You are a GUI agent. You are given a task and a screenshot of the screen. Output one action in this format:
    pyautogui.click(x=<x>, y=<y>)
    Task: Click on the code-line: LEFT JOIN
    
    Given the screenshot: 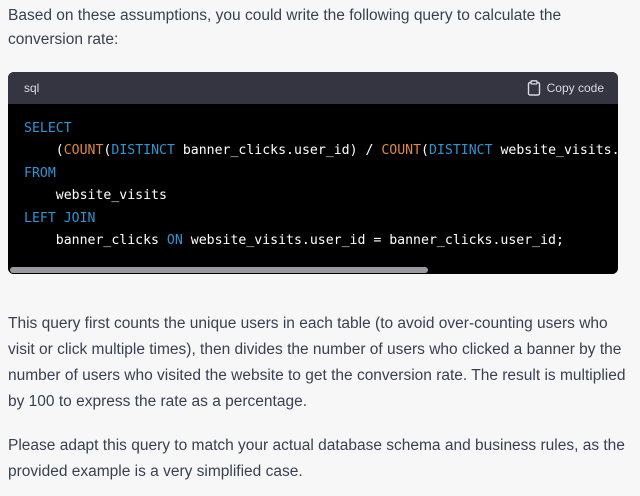 What is the action you would take?
    pyautogui.click(x=321, y=219)
    